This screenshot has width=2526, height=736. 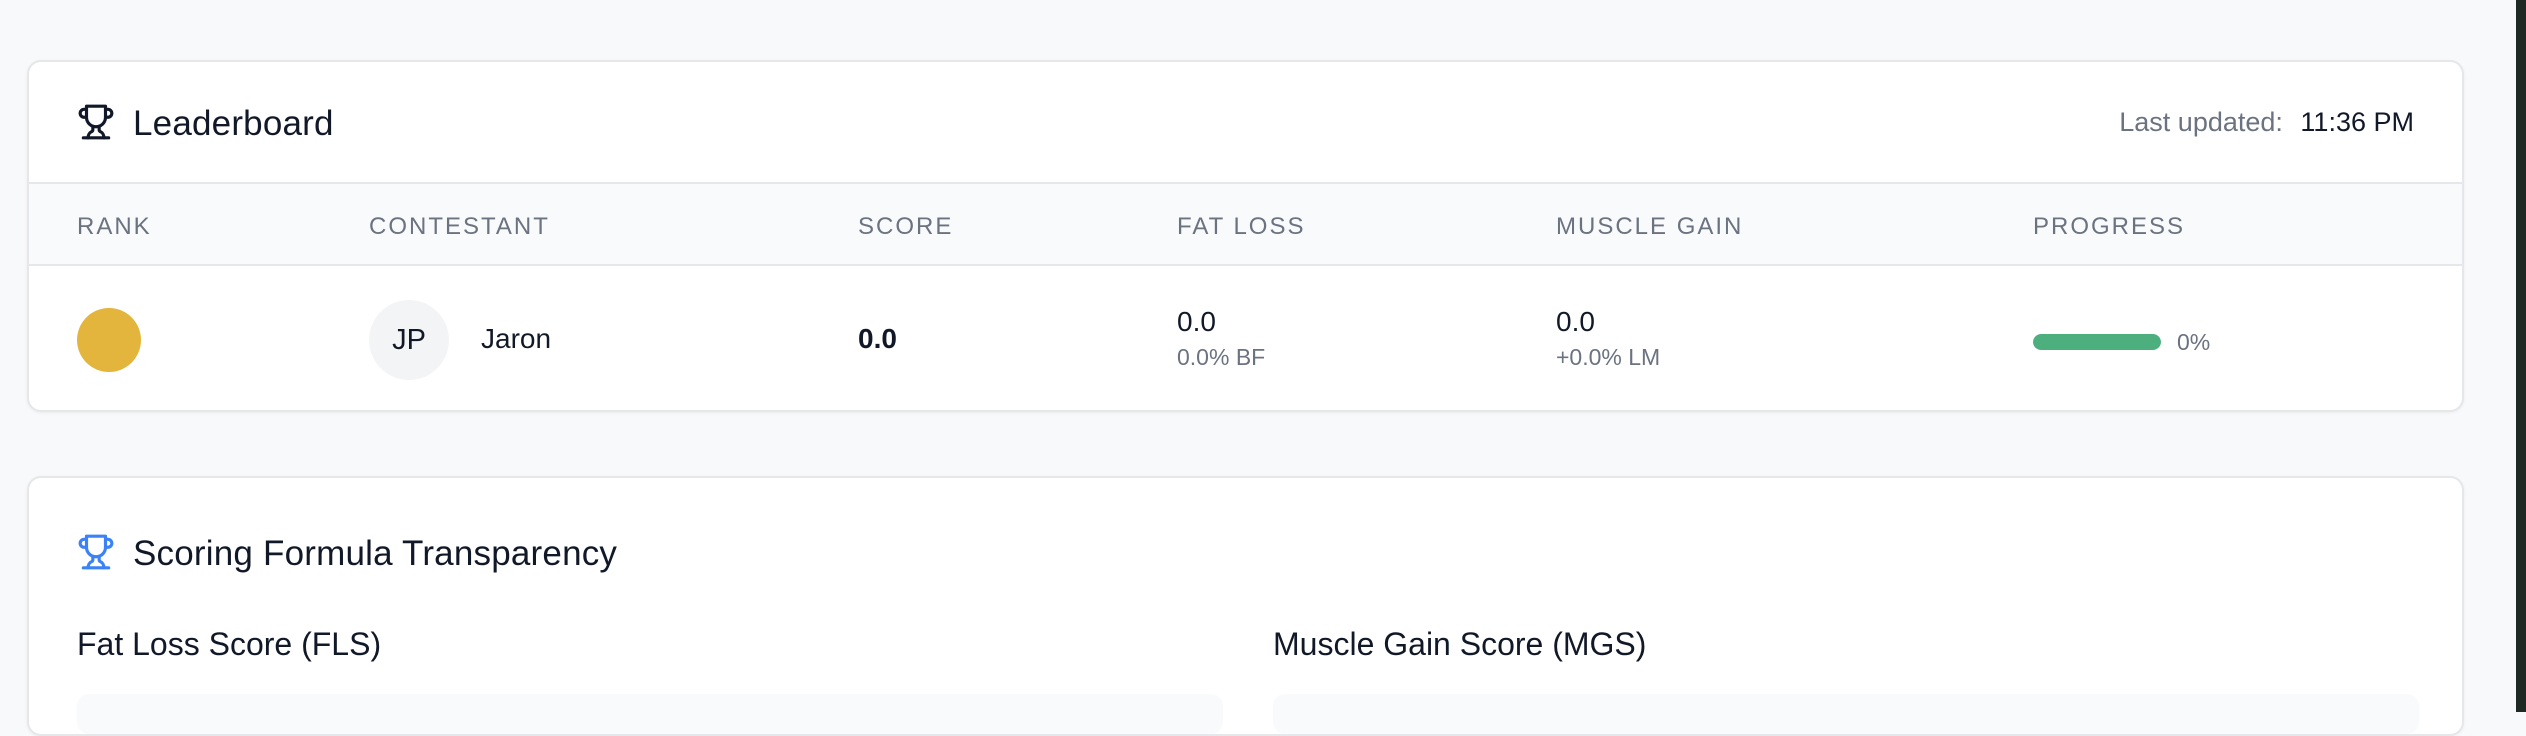 I want to click on fat-loss-subtext: 0.0% BF, so click(x=1221, y=357).